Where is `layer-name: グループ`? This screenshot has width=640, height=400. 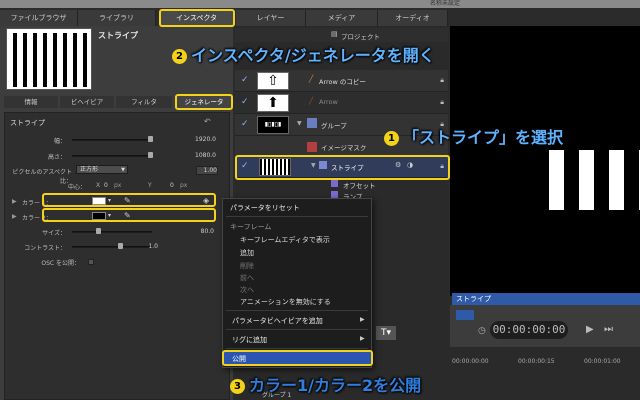 layer-name: グループ is located at coordinates (334, 125).